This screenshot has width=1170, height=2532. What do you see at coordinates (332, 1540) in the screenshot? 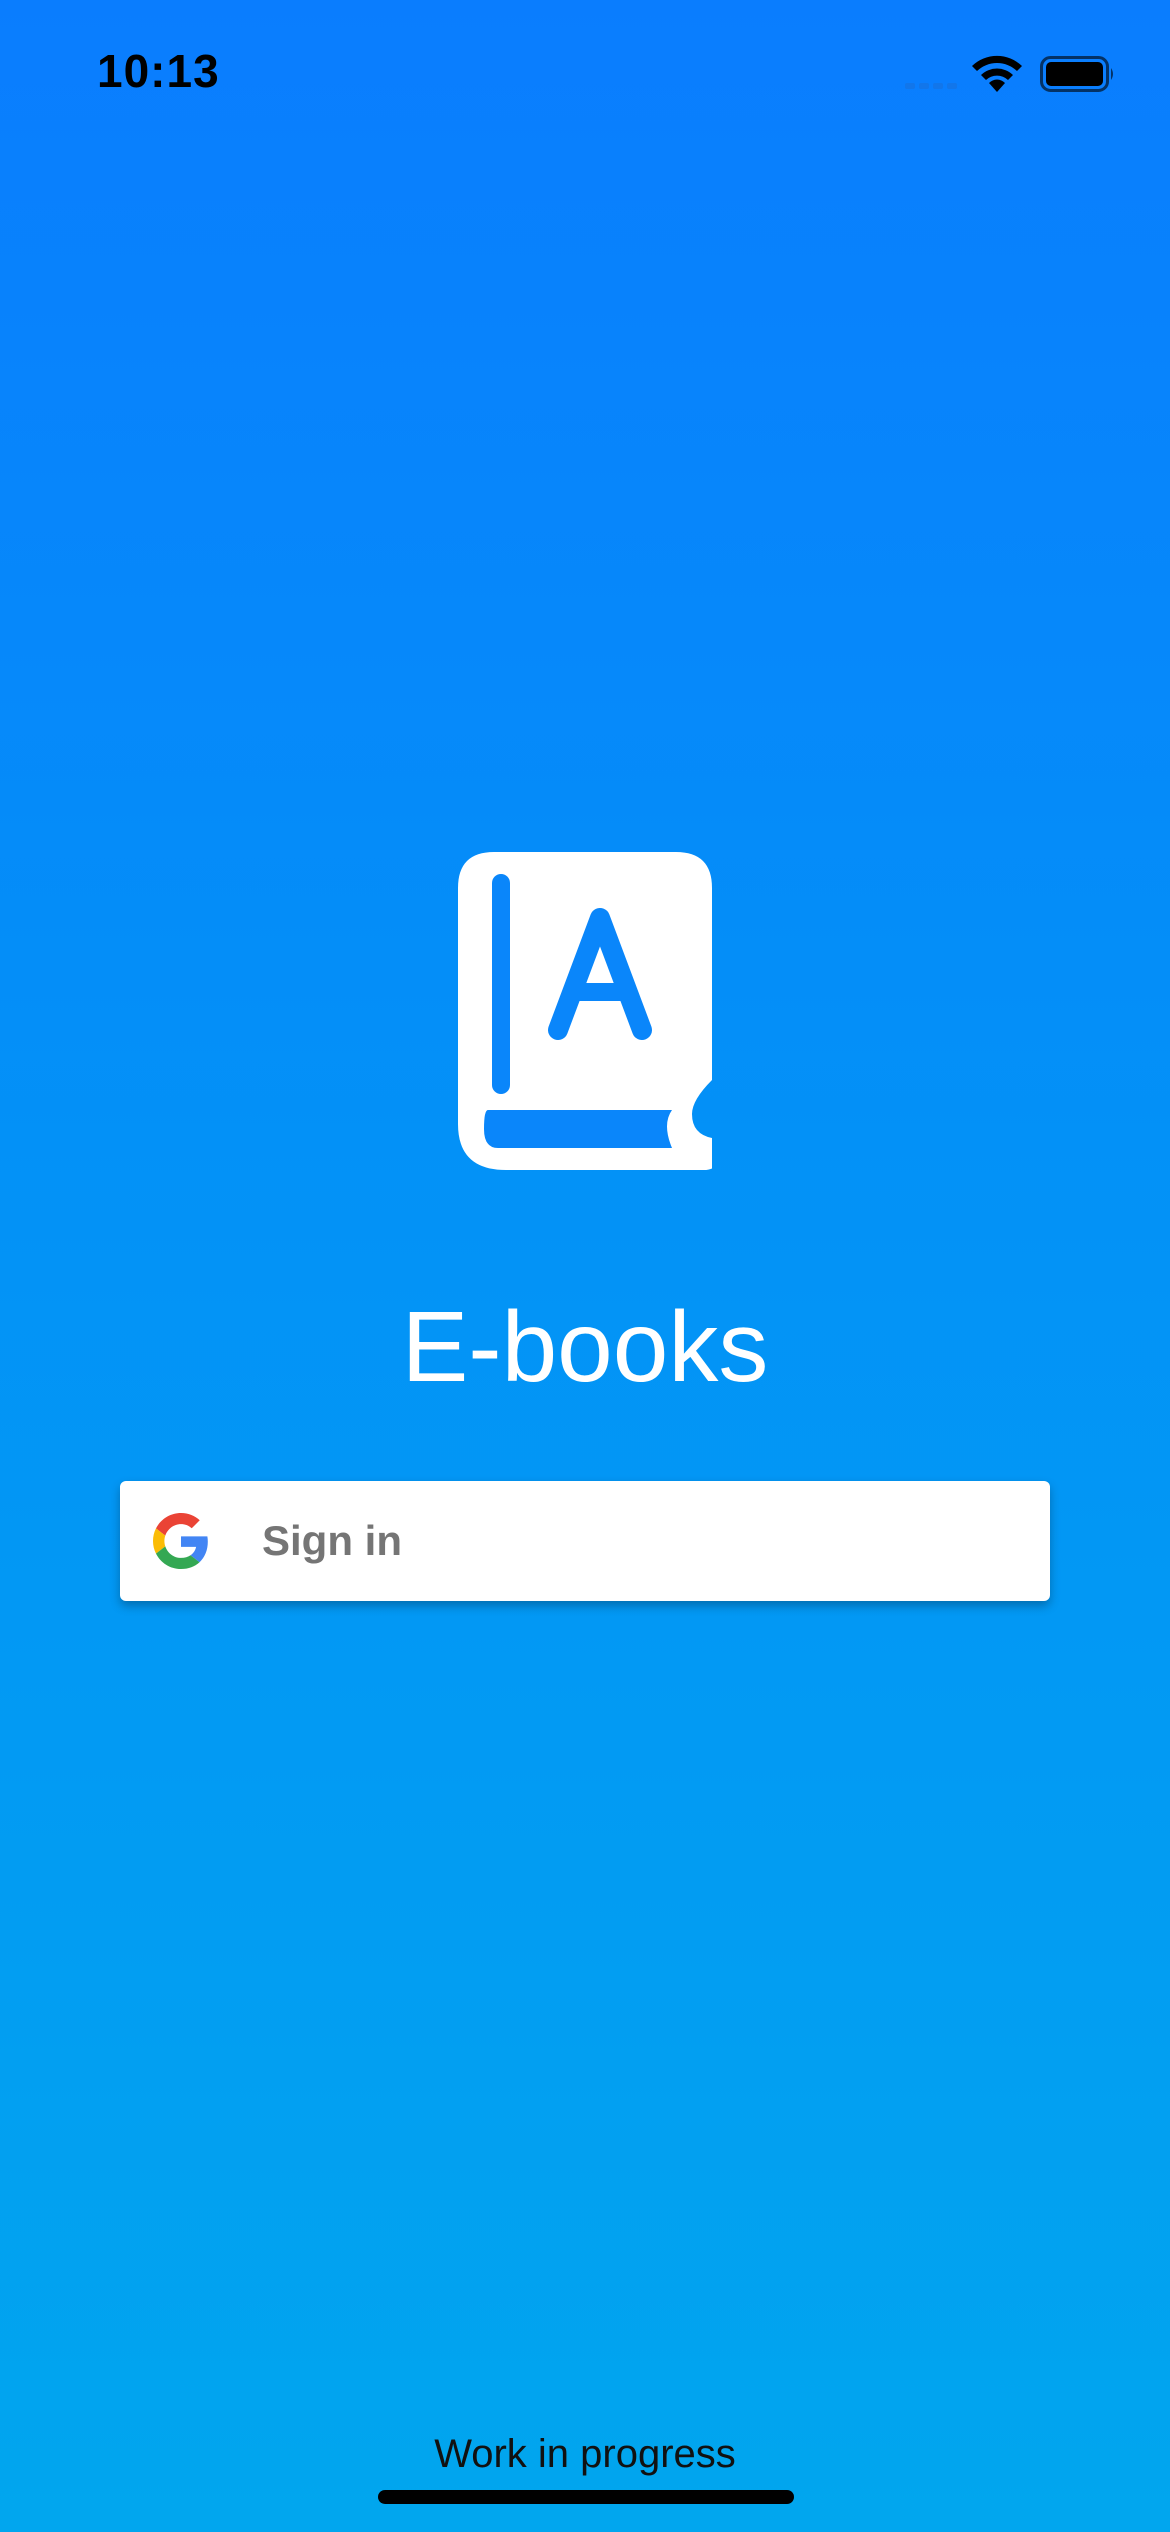
I see `sign-in-label: Sign in` at bounding box center [332, 1540].